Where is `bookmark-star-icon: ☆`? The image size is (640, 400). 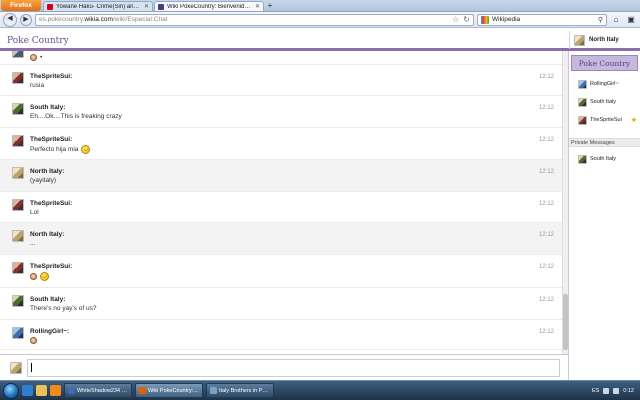
bookmark-star-icon: ☆ is located at coordinates (455, 19).